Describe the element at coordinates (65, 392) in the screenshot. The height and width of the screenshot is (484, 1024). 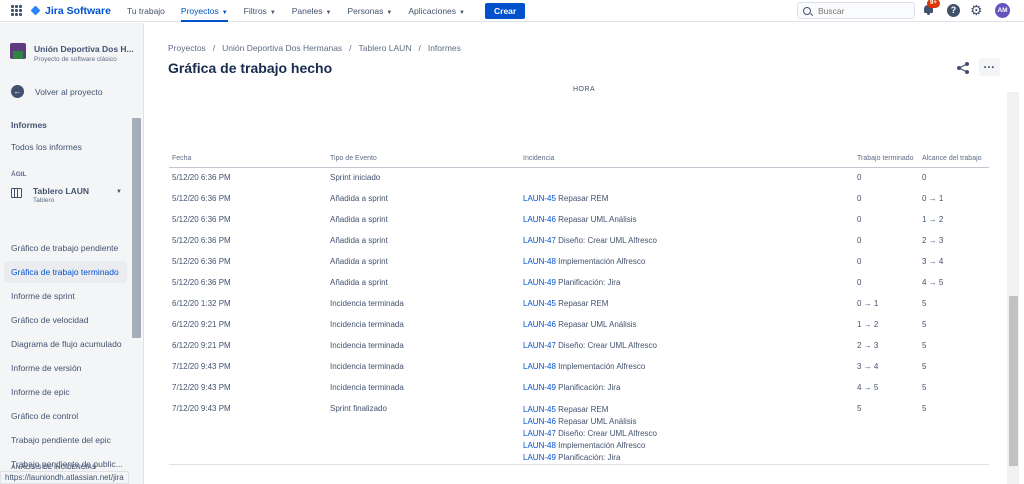
I see `sidebar-item-report: Informe de epic` at that location.